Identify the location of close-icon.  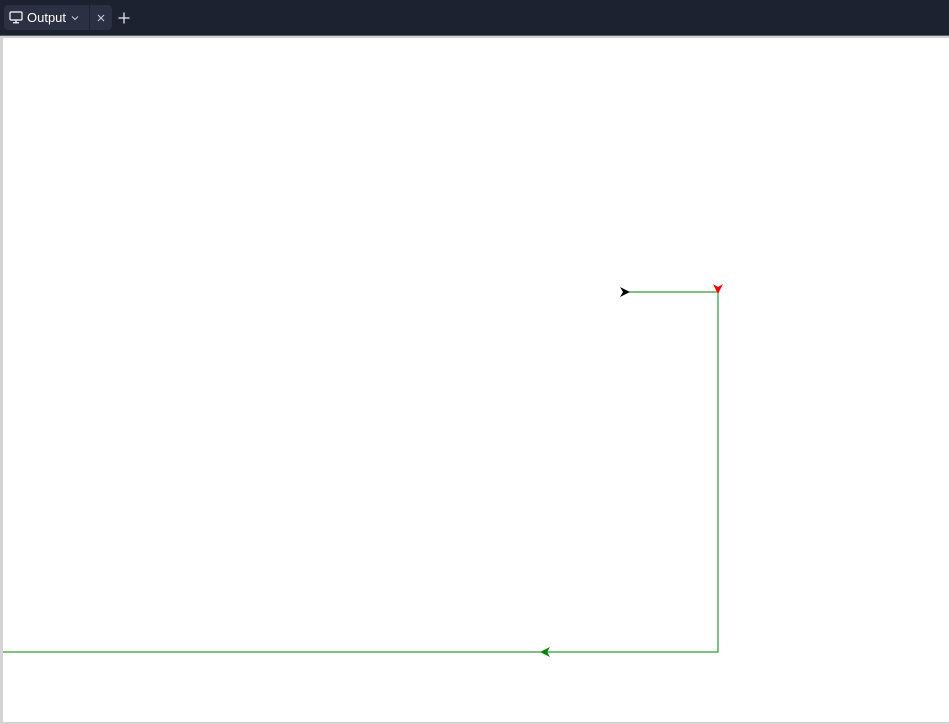
(101, 18).